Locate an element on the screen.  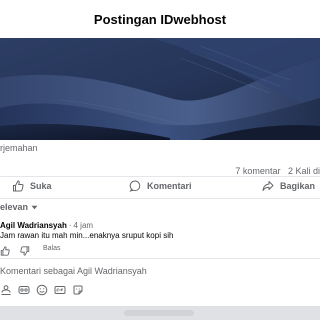
composer-tools is located at coordinates (50, 291).